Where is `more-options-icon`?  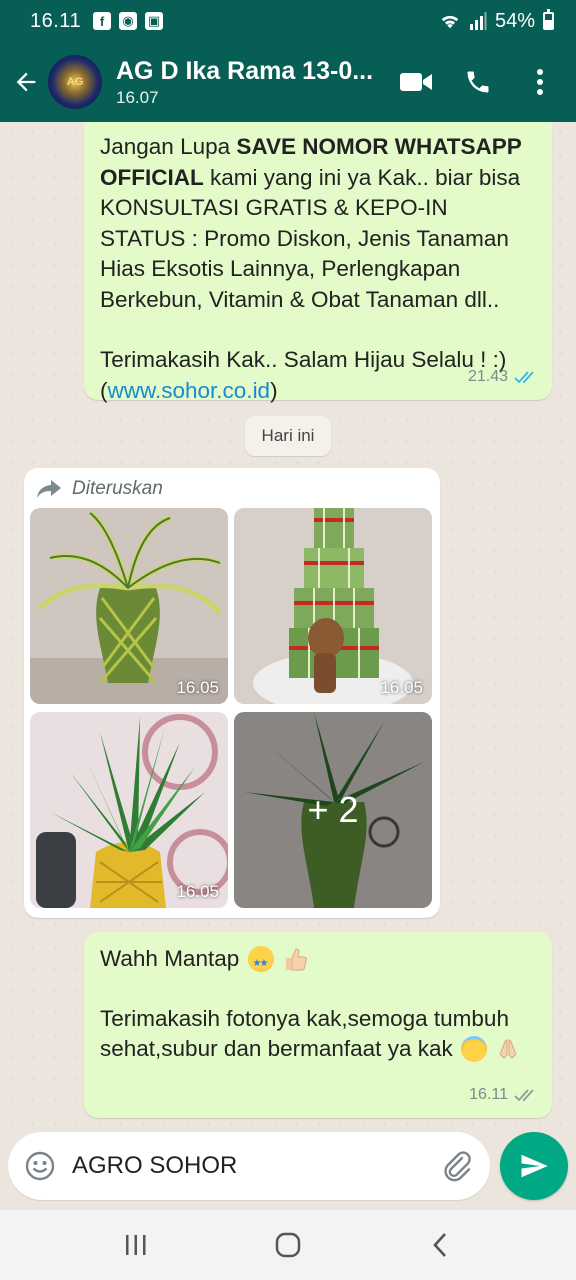
more-options-icon is located at coordinates (540, 82).